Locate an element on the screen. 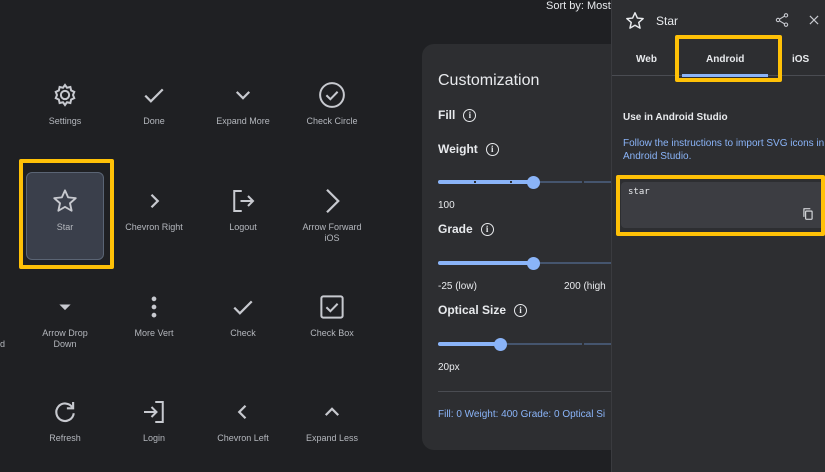 The width and height of the screenshot is (825, 472). icon-tile-chevron-right: Chevron Right is located at coordinates (154, 209).